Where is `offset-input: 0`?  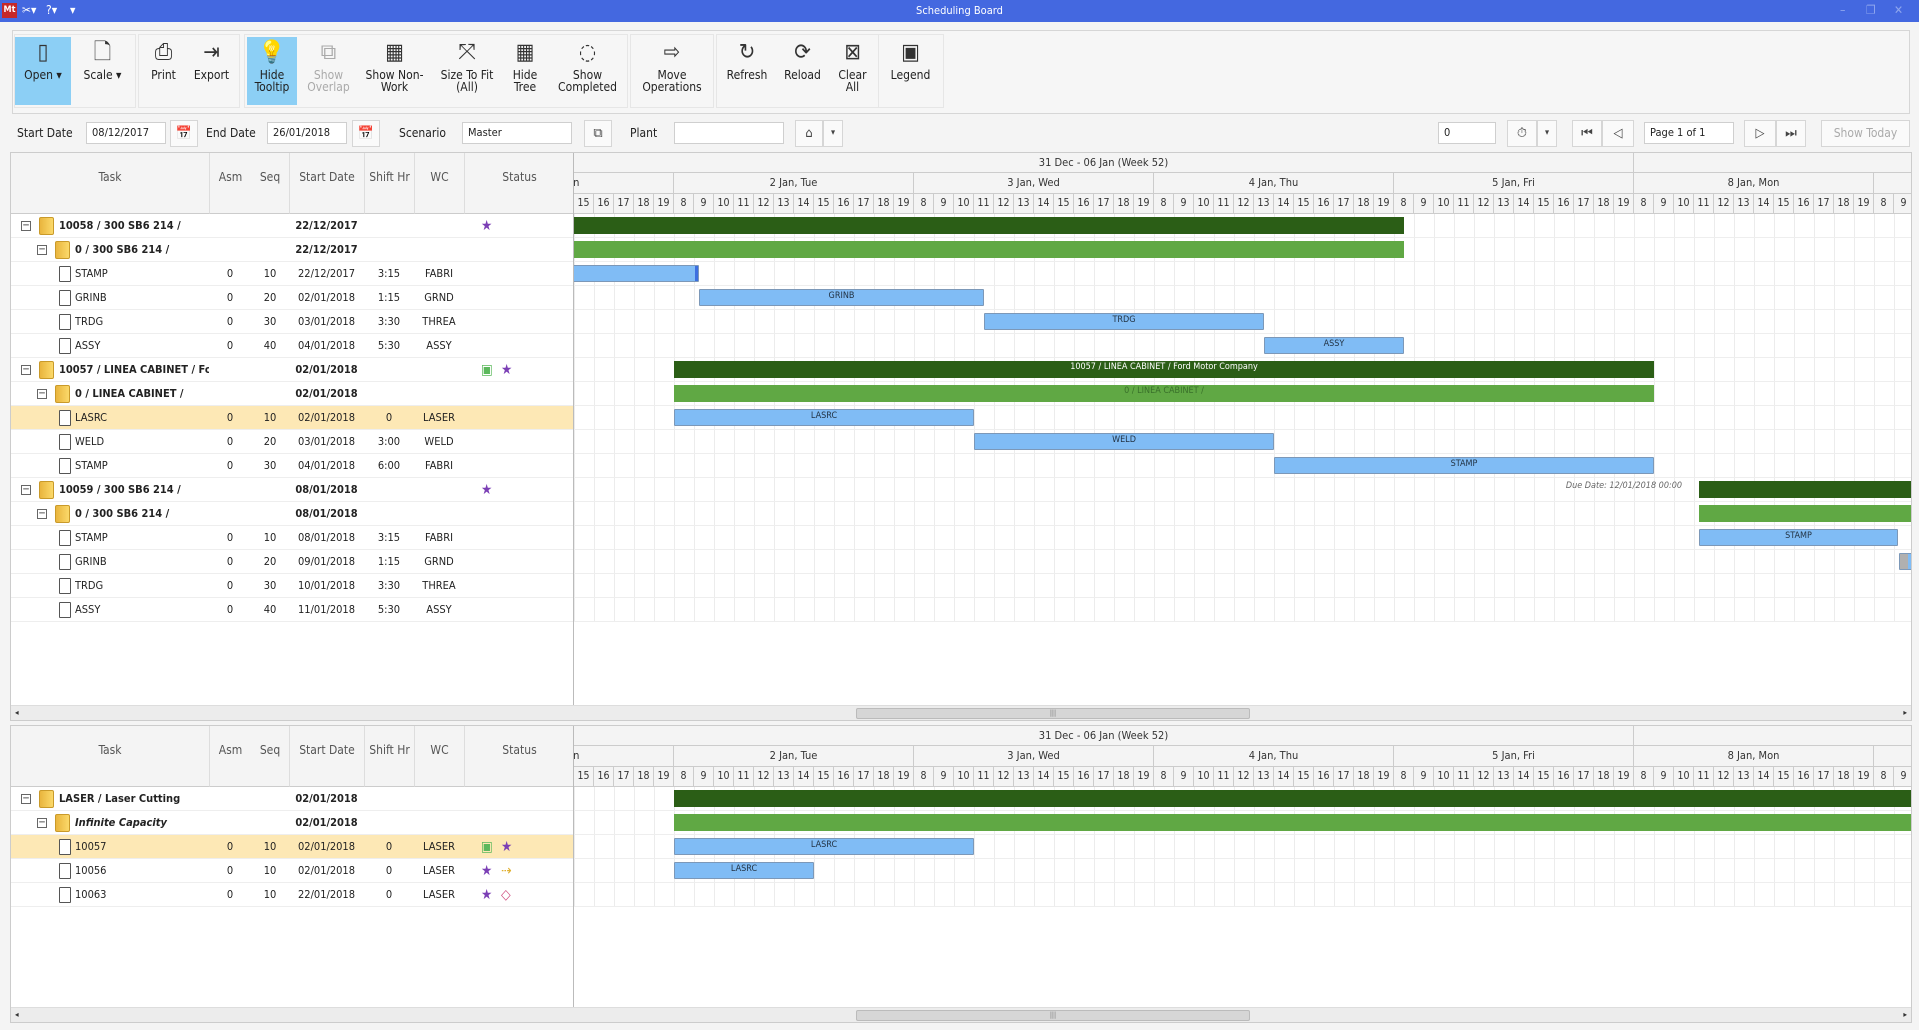 offset-input: 0 is located at coordinates (1467, 133).